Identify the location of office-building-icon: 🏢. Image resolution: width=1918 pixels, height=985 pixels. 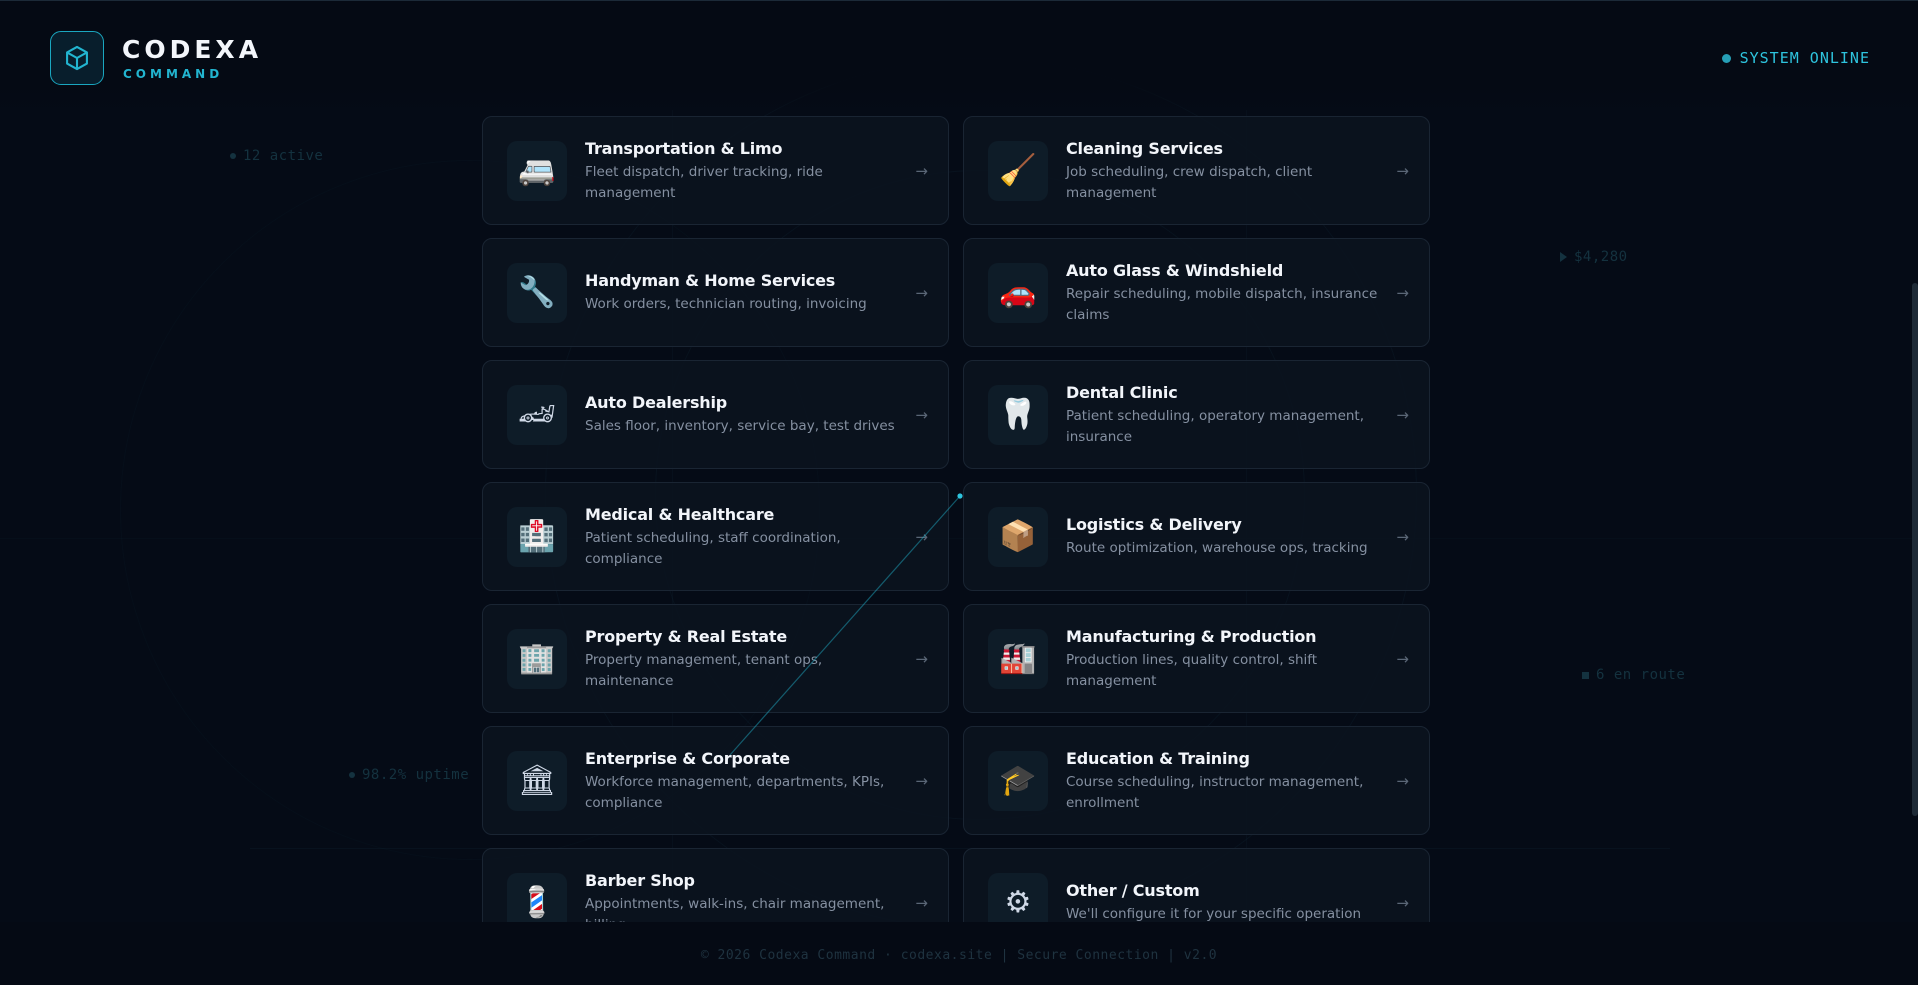
(537, 658).